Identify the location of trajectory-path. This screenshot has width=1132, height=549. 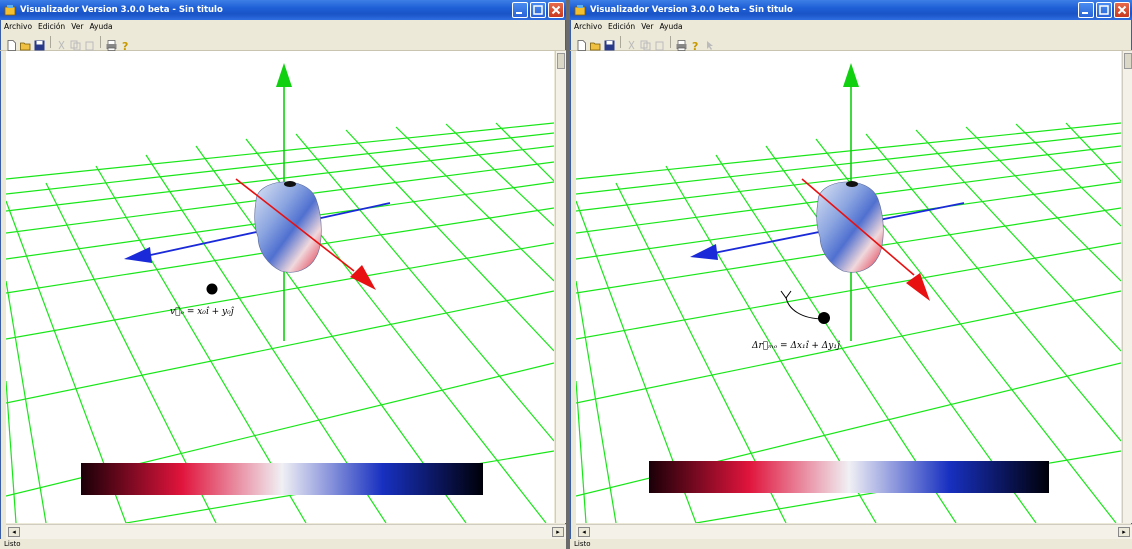
(802, 305).